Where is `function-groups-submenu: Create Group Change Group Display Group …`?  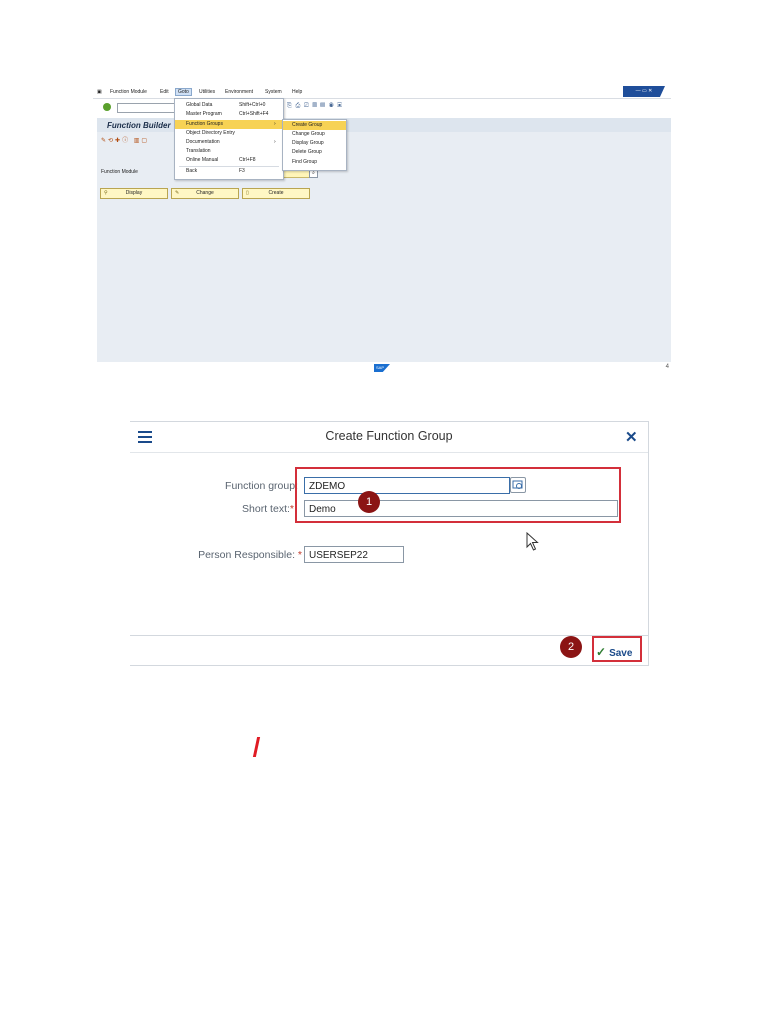 function-groups-submenu: Create Group Change Group Display Group … is located at coordinates (314, 145).